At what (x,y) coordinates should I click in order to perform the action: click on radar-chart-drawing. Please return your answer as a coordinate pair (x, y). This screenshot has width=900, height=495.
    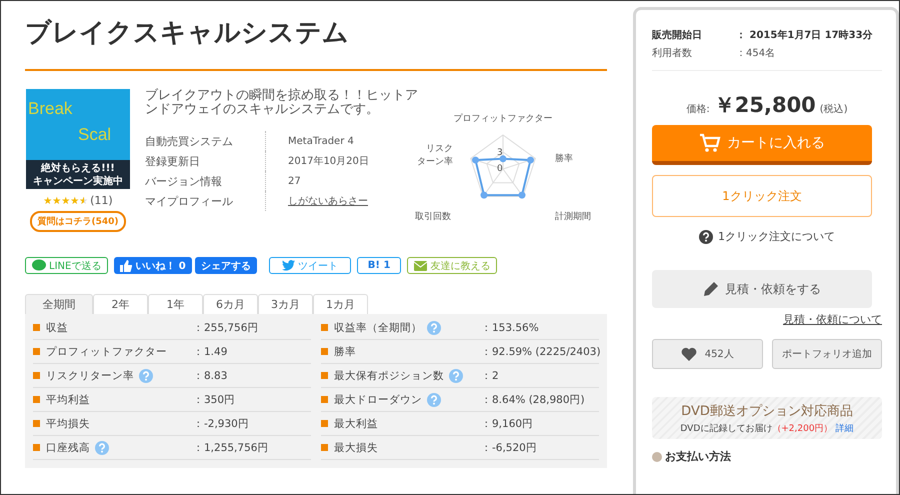
    Looking at the image, I should click on (503, 166).